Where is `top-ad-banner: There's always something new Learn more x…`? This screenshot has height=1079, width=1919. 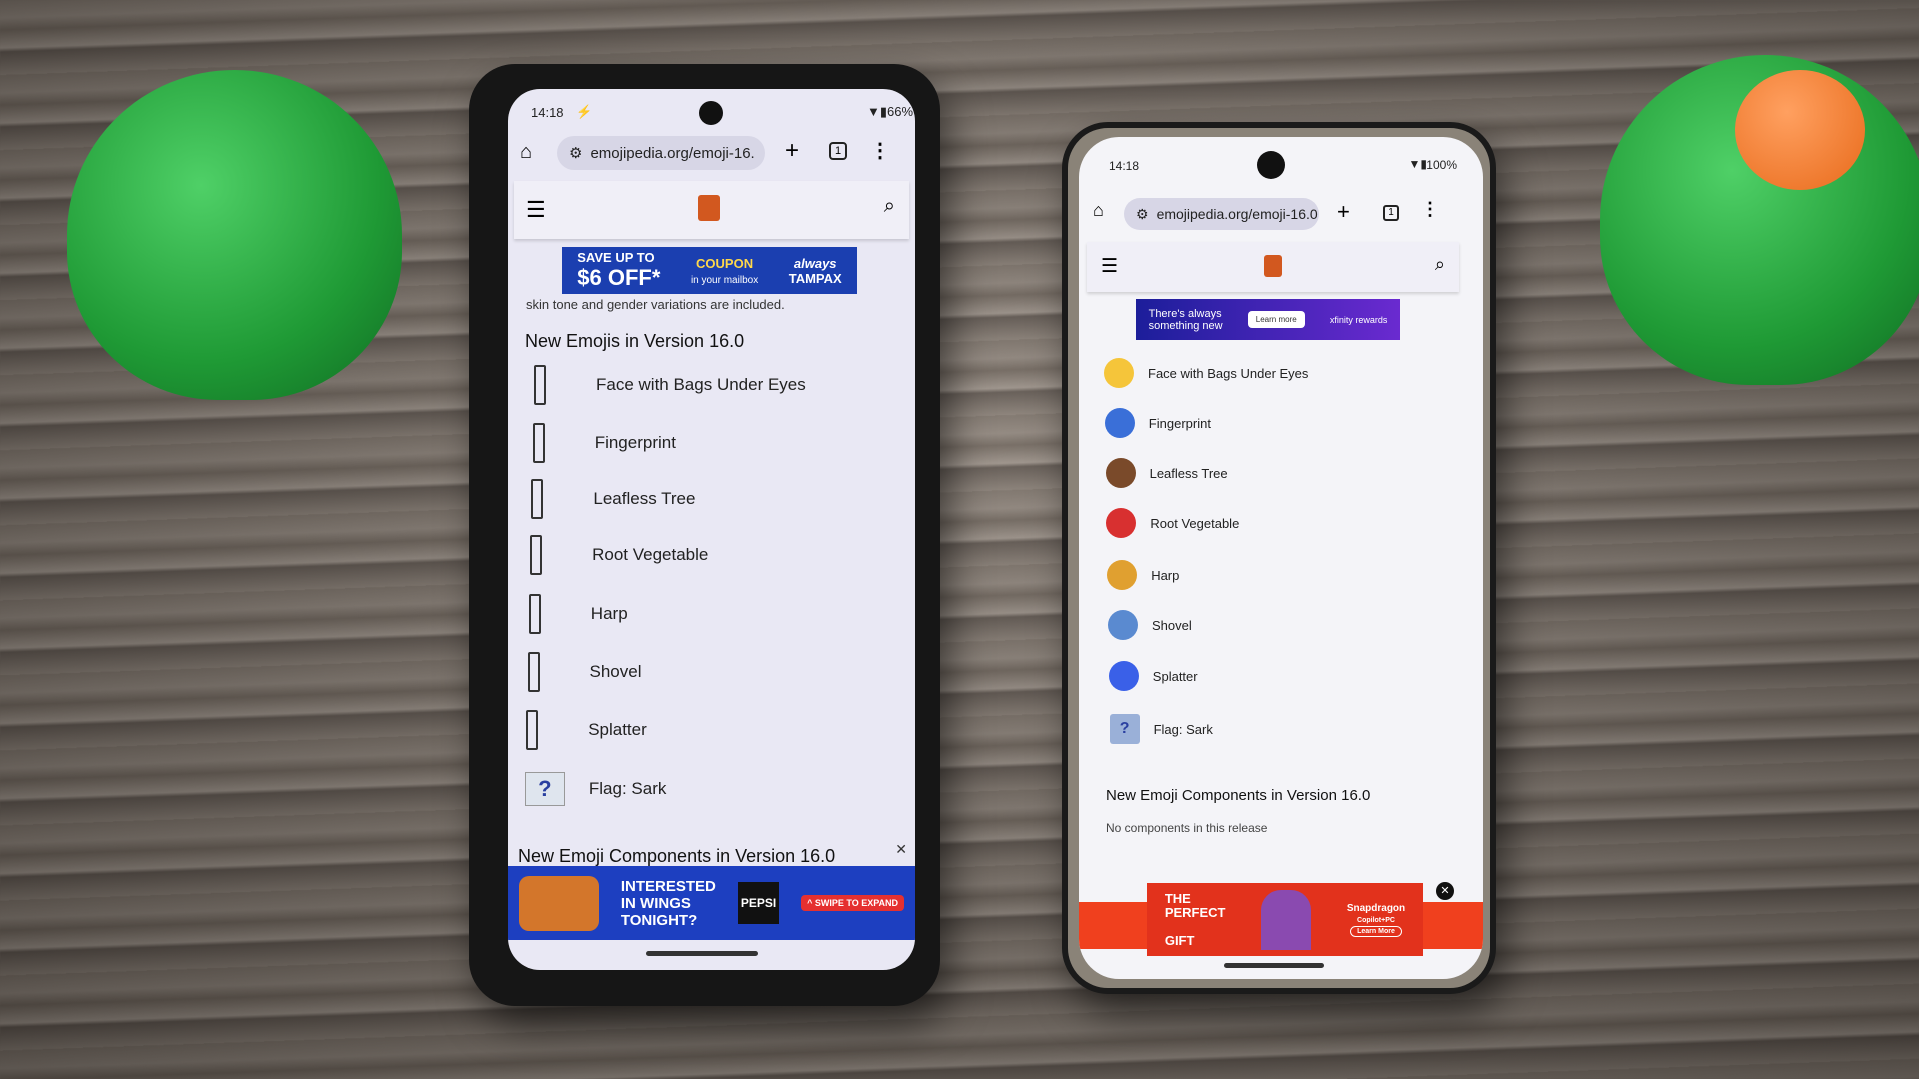
top-ad-banner: There's always something new Learn more x… is located at coordinates (1268, 319).